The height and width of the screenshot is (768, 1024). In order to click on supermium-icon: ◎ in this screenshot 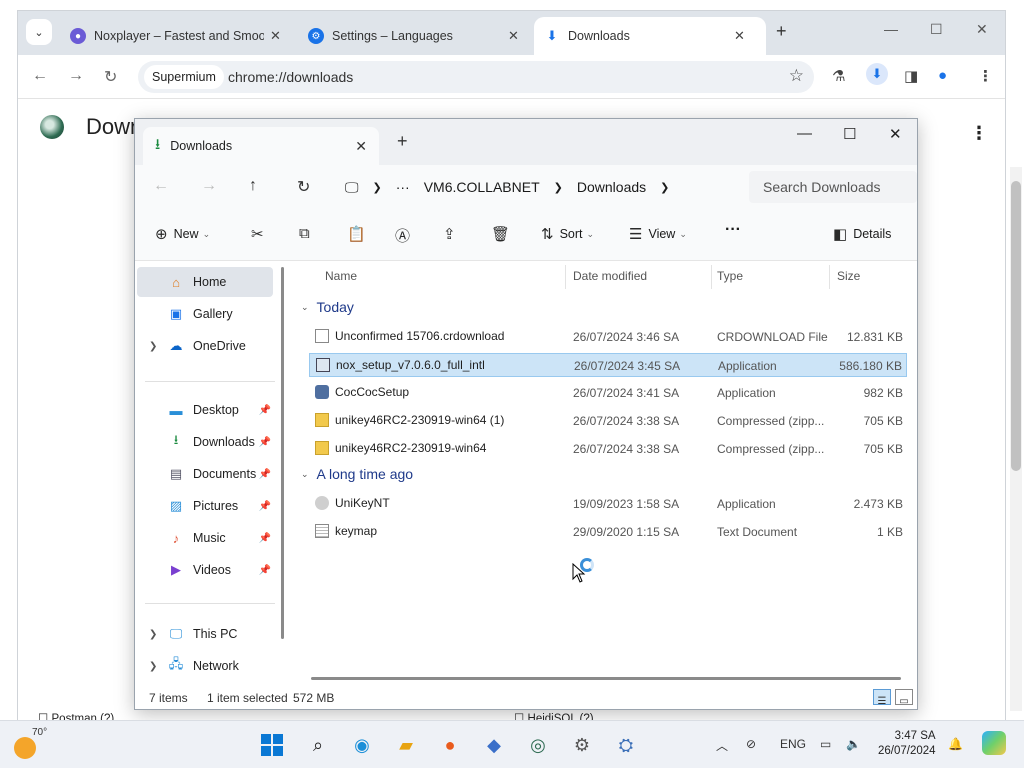, I will do `click(538, 745)`.